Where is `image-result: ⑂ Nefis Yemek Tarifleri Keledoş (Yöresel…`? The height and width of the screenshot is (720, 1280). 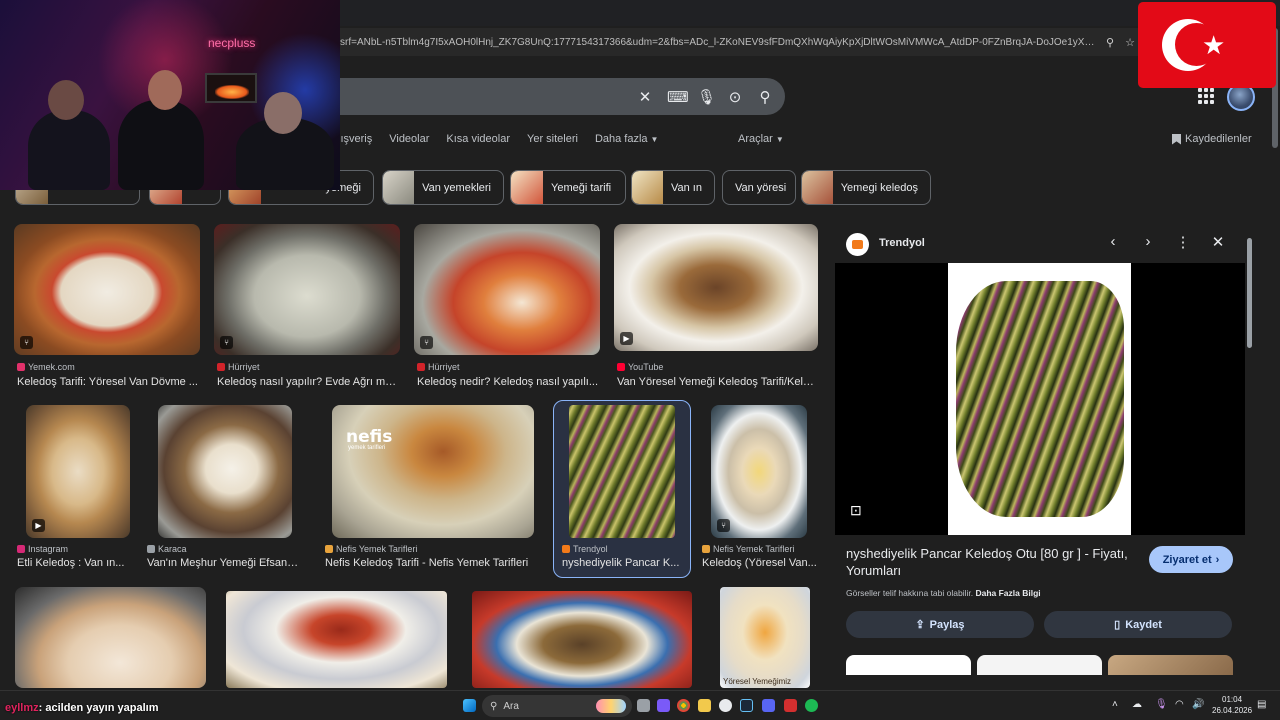 image-result: ⑂ Nefis Yemek Tarifleri Keledoş (Yöresel… is located at coordinates (759, 490).